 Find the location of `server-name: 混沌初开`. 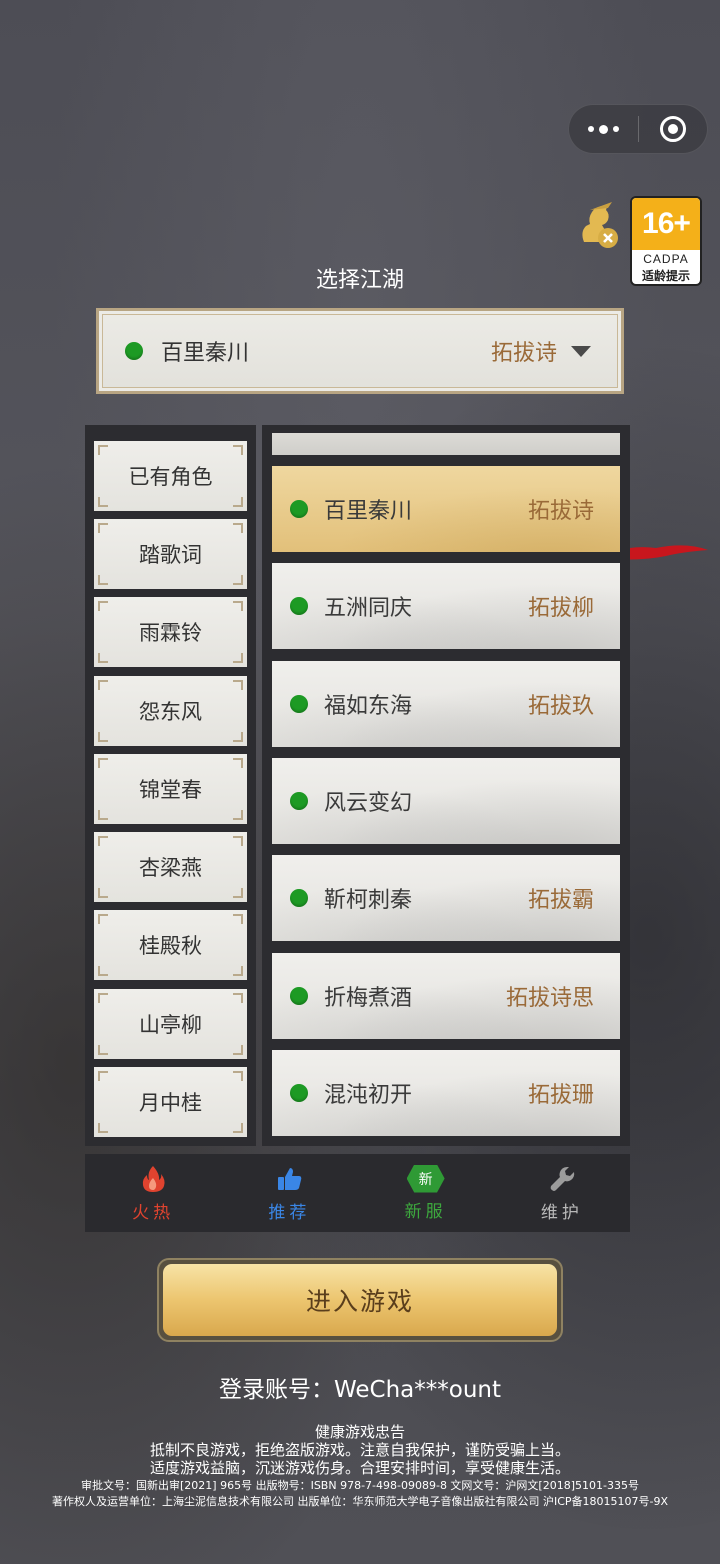

server-name: 混沌初开 is located at coordinates (368, 1095).